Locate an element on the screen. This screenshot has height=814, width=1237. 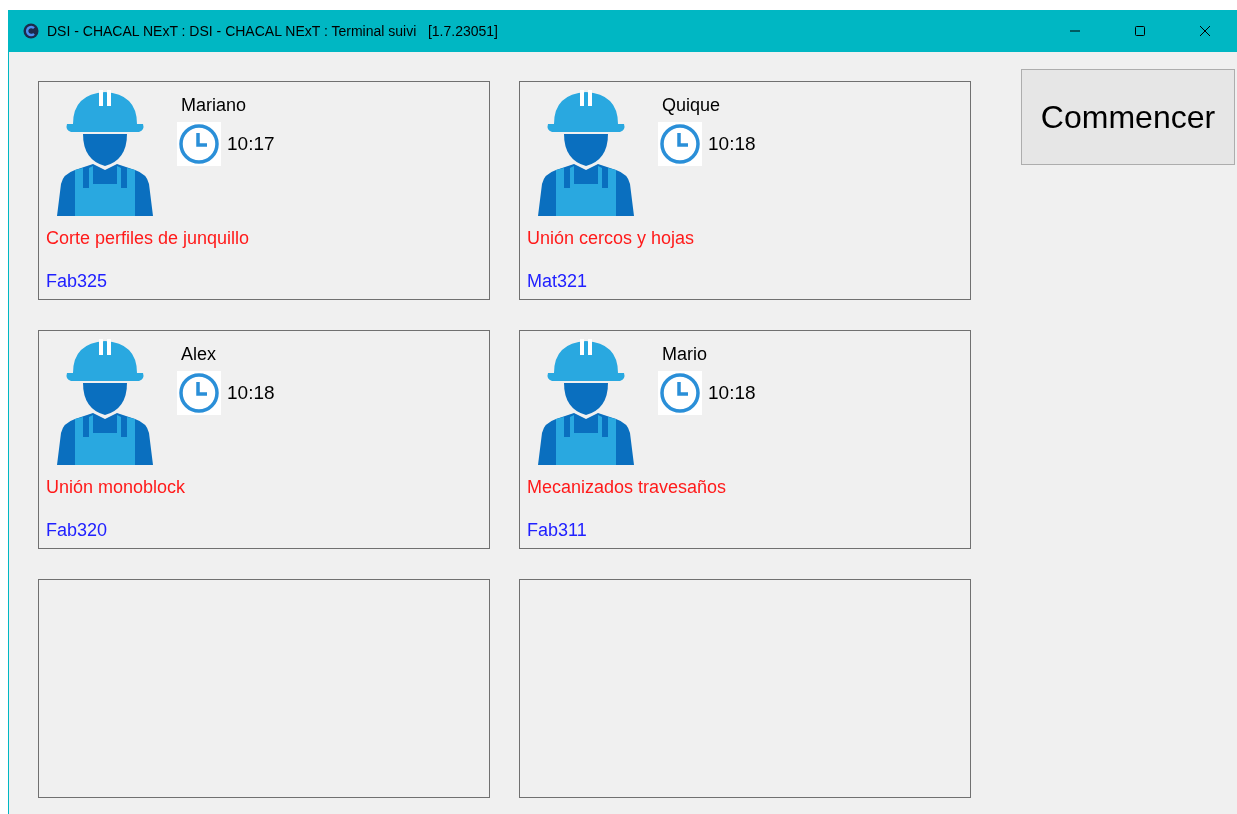
worker-name: Quique is located at coordinates (692, 105).